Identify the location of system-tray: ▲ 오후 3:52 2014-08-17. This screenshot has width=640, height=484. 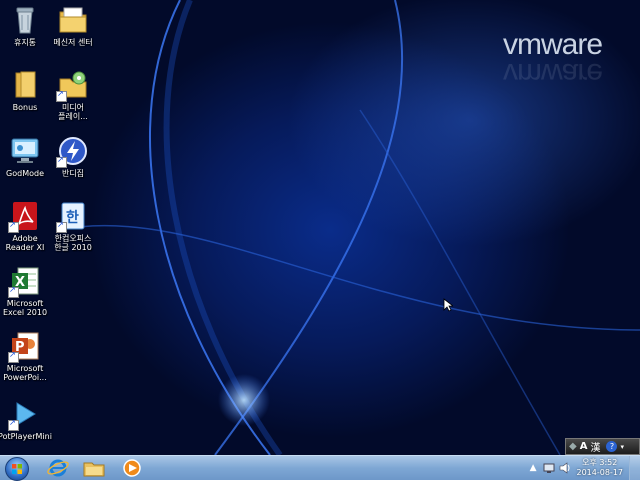
(585, 468).